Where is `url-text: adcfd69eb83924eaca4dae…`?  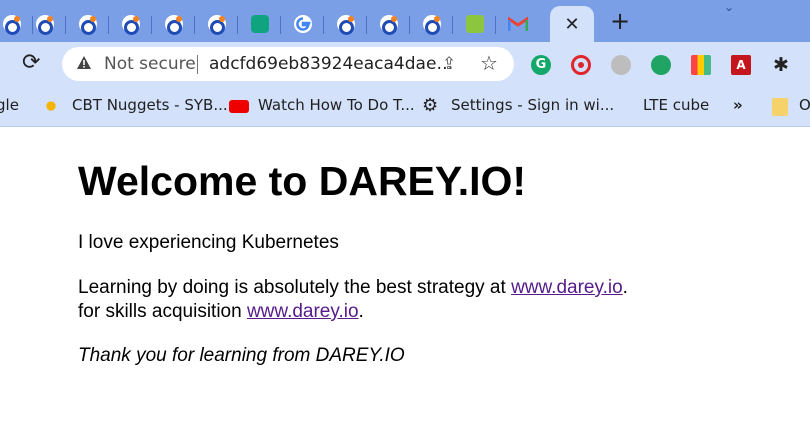
url-text: adcfd69eb83924eaca4dae… is located at coordinates (331, 64).